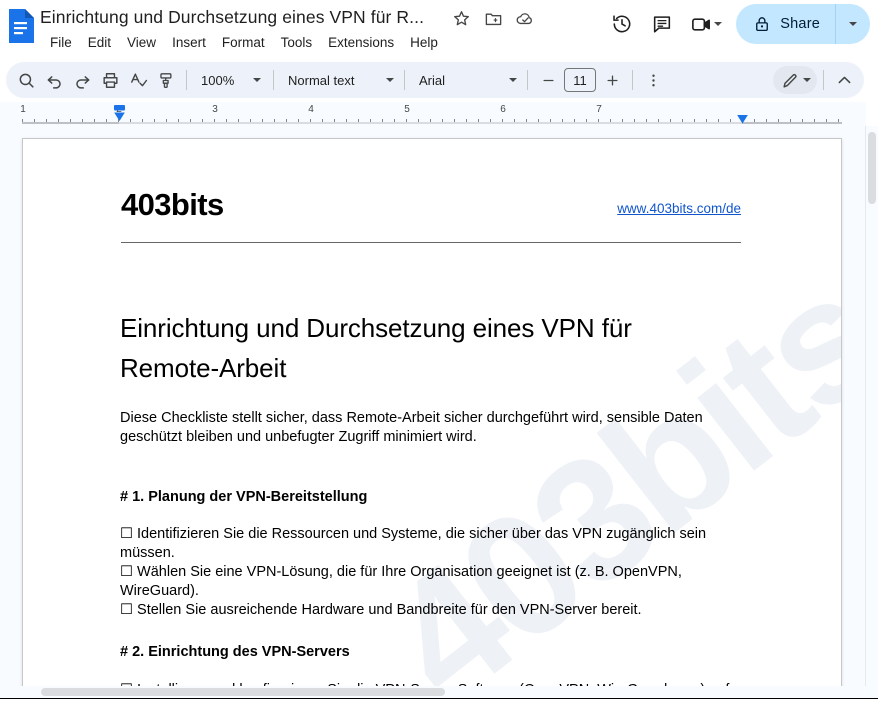 The width and height of the screenshot is (878, 701). I want to click on increase-font-size-button, so click(612, 80).